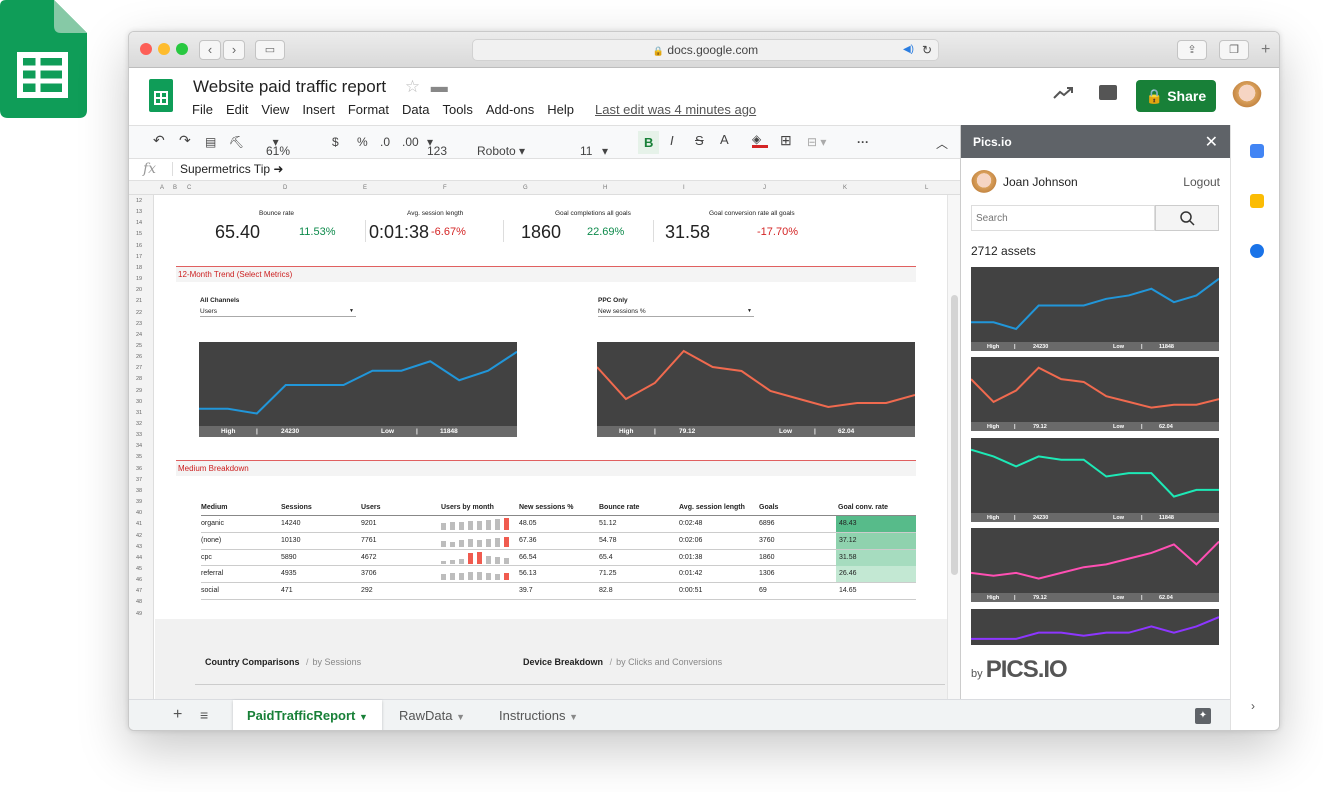  Describe the element at coordinates (139, 591) in the screenshot. I see `row-header: 47` at that location.